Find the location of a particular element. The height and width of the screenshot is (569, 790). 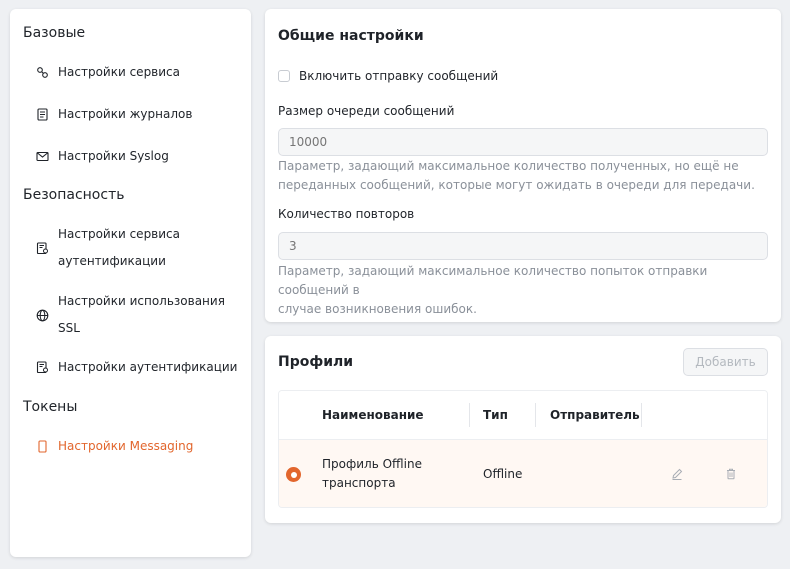

retries-input is located at coordinates (523, 246).